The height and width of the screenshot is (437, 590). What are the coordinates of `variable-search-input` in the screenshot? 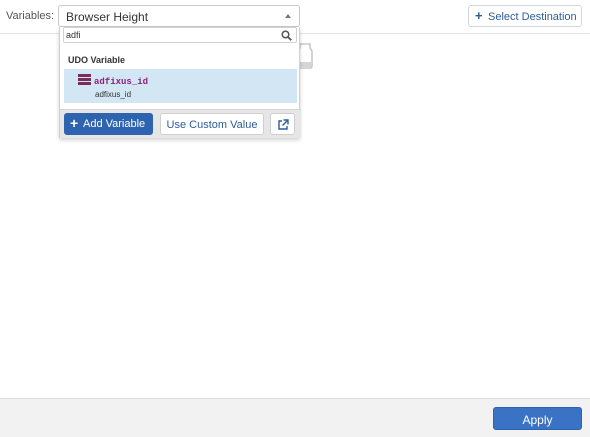 It's located at (171, 35).